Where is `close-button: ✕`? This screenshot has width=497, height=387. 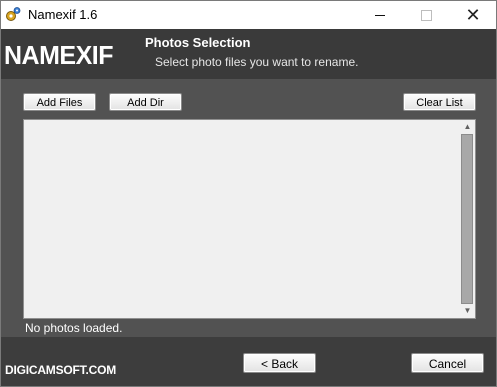 close-button: ✕ is located at coordinates (473, 15).